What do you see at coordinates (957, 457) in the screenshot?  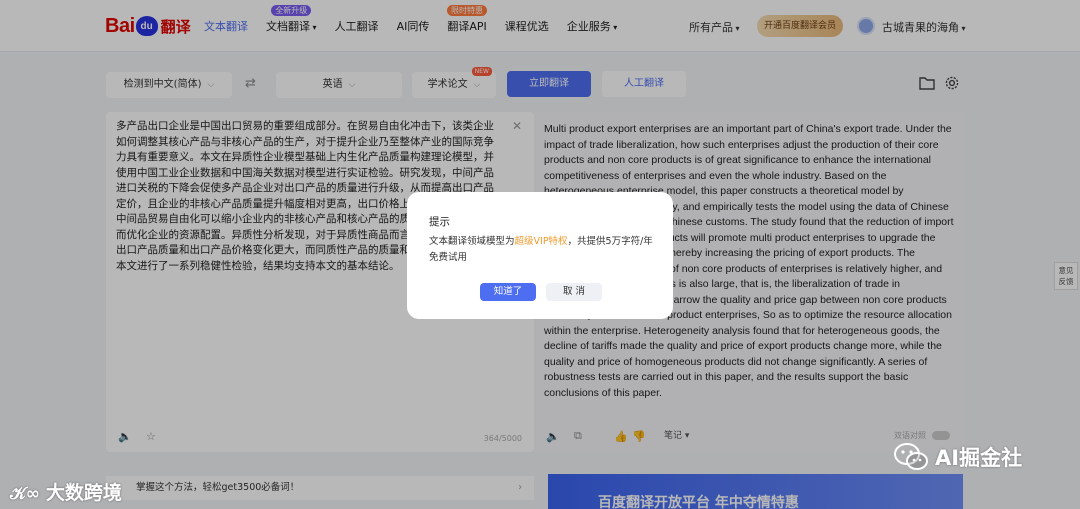 I see `watermark-ai-juejinshe: AI掘金社` at bounding box center [957, 457].